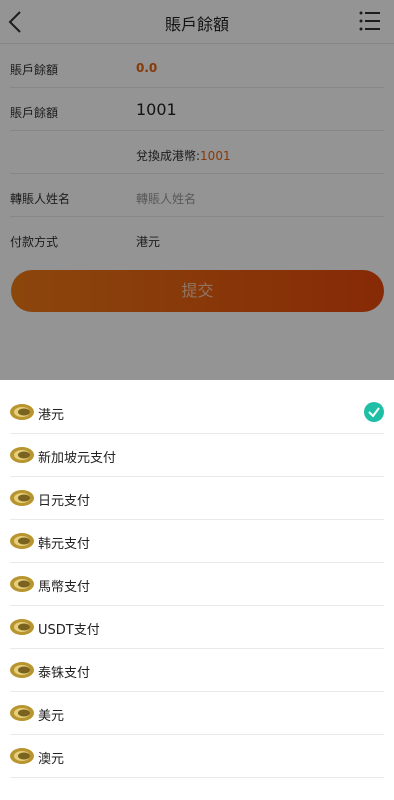  What do you see at coordinates (197, 412) in the screenshot?
I see `payment-option: 港元` at bounding box center [197, 412].